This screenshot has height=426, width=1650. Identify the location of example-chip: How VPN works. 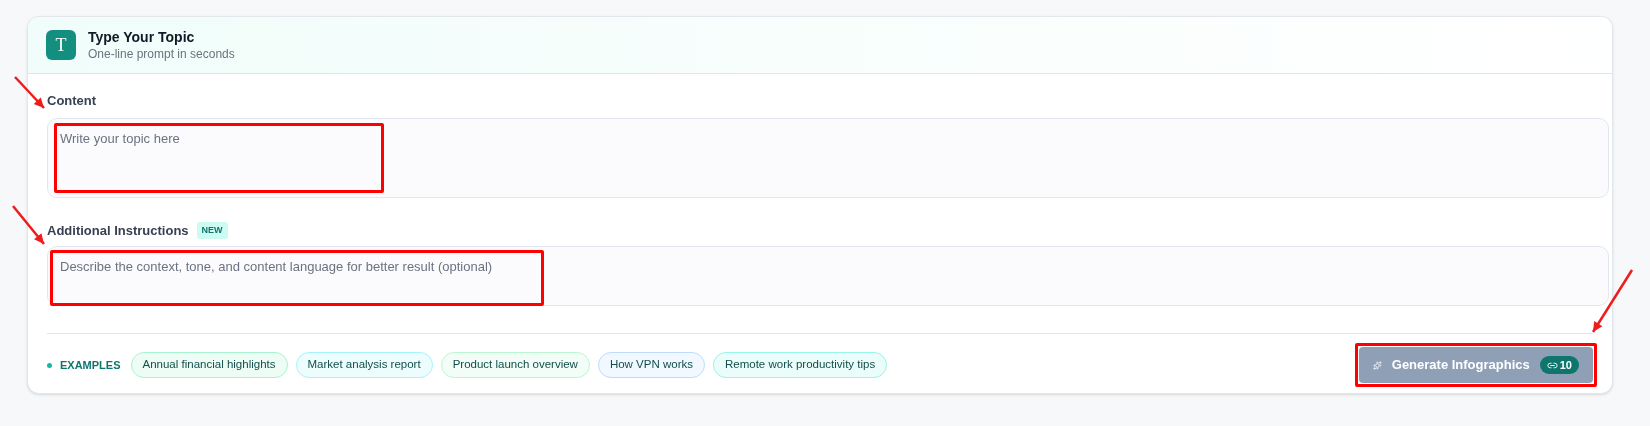
(651, 365).